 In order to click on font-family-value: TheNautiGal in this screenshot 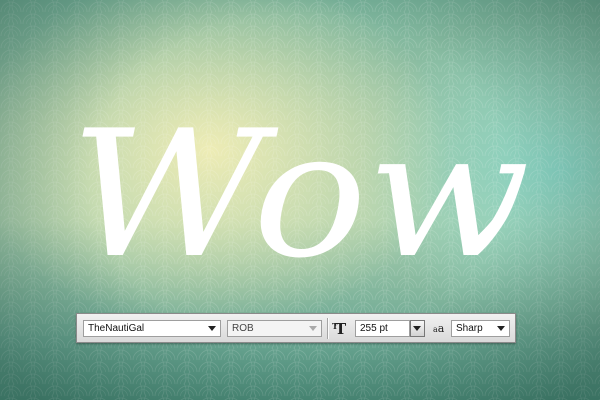, I will do `click(116, 328)`.